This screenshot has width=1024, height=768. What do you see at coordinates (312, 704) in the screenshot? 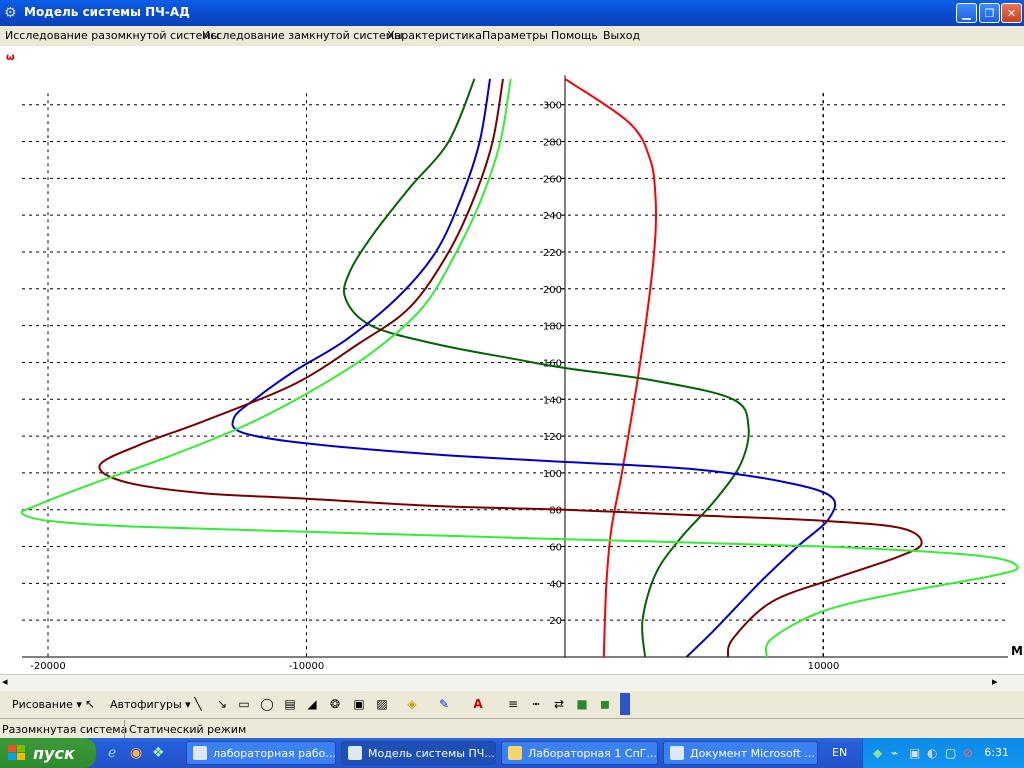
I see `wordart-icon: ◢` at bounding box center [312, 704].